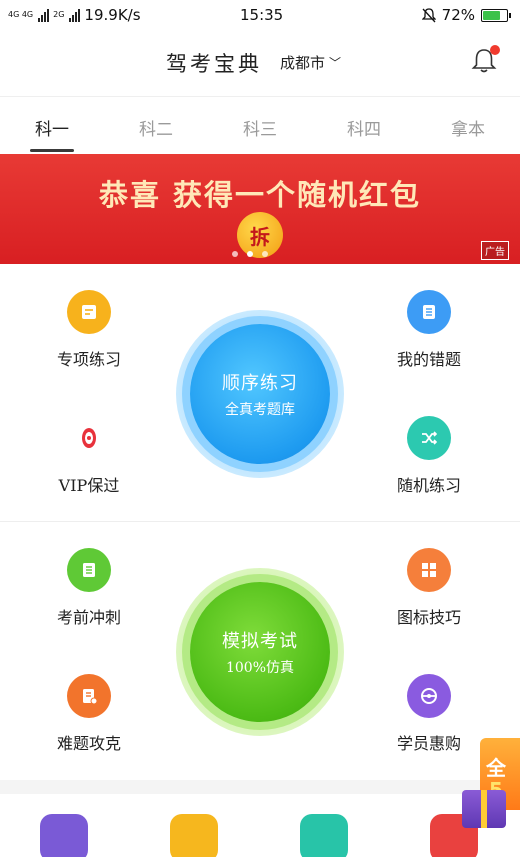 The width and height of the screenshot is (520, 857). I want to click on tab-subject-3: 科三, so click(260, 127).